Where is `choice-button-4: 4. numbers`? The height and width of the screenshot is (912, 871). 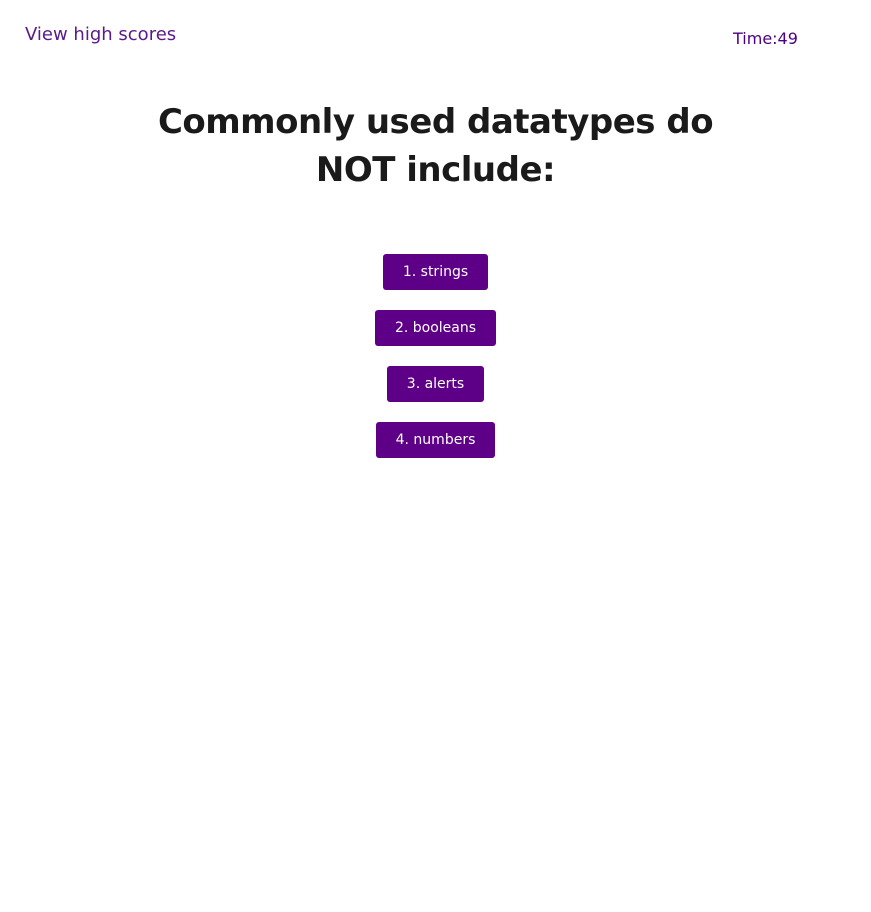
choice-button-4: 4. numbers is located at coordinates (435, 440).